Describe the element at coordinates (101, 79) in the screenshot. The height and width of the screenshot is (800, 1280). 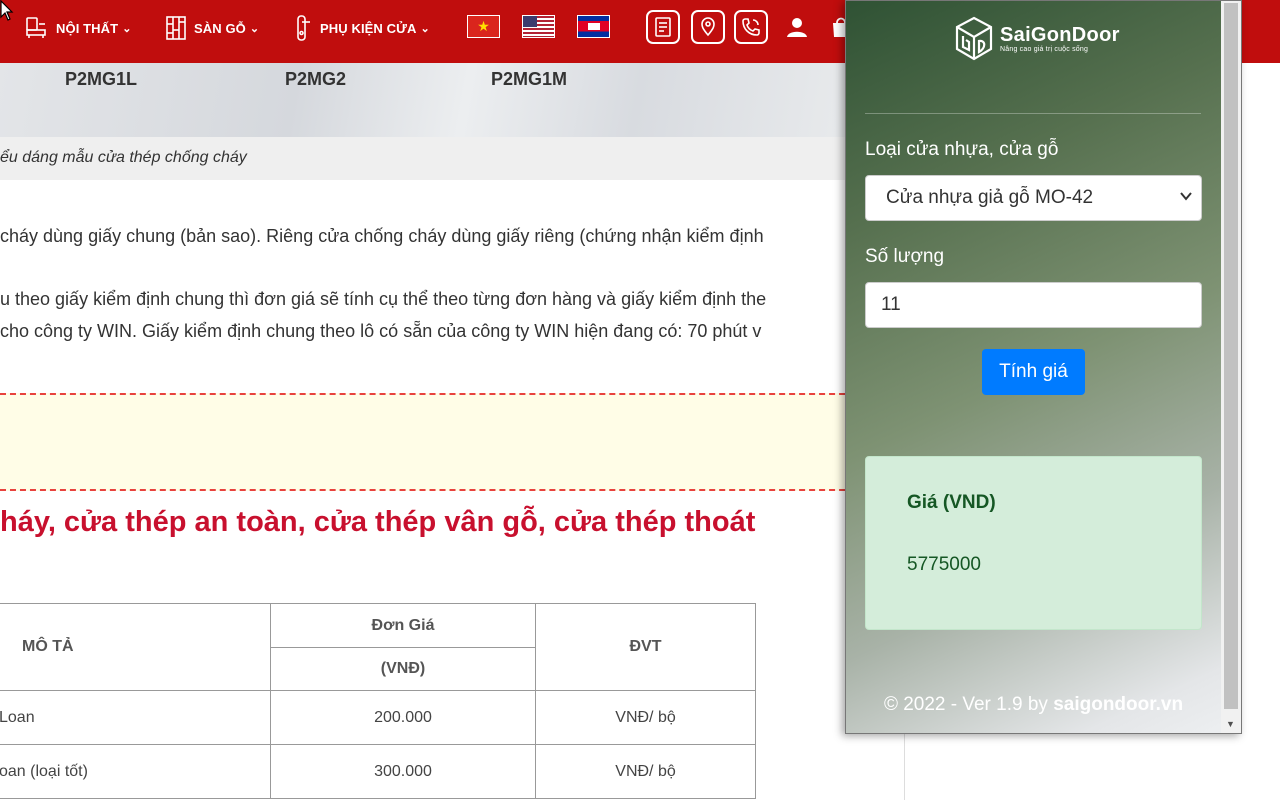
I see `product-code: P2MG1L` at that location.